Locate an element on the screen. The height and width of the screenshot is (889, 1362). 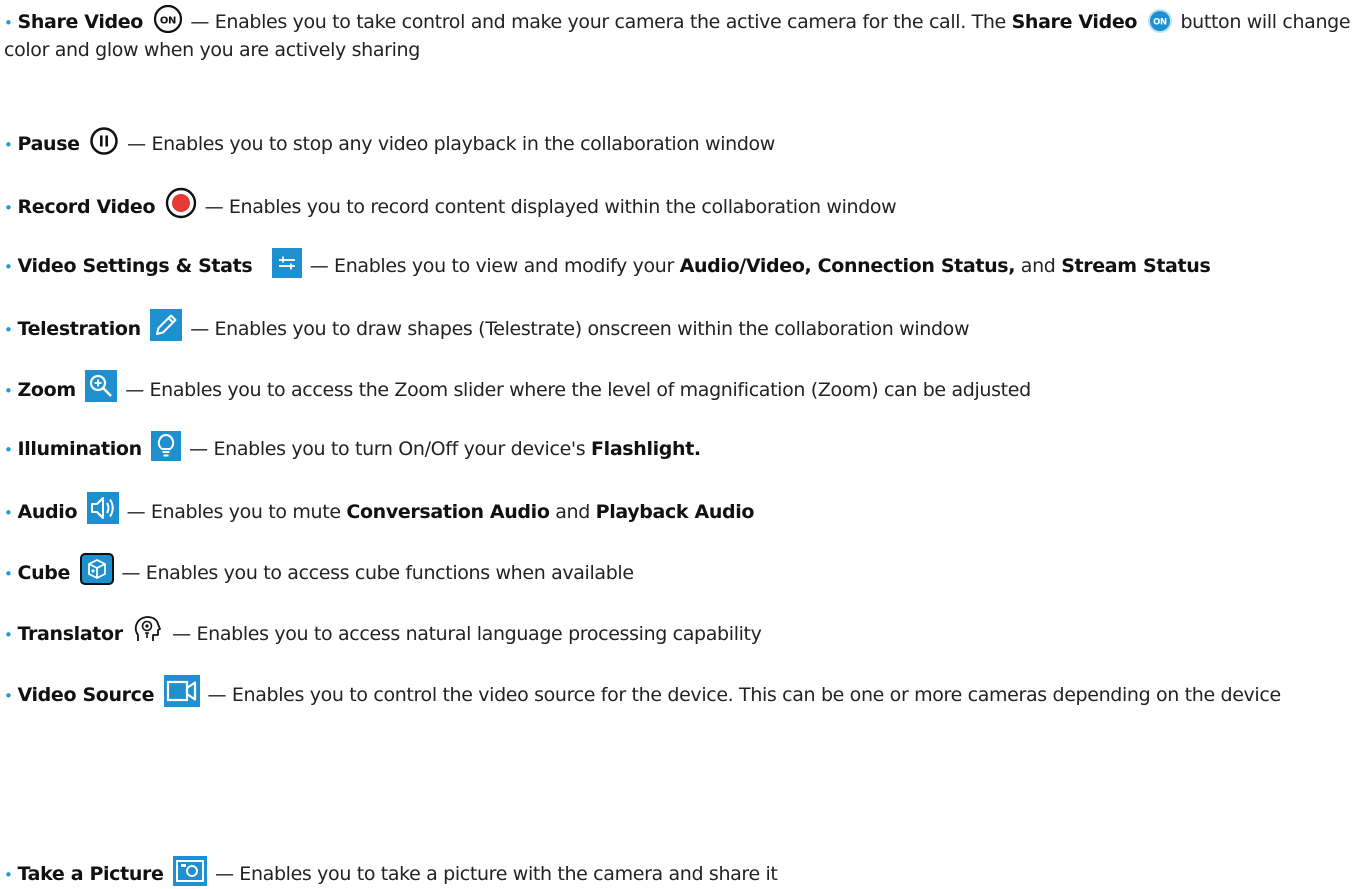
item-bold-text: Audio/Video, Connection Status, is located at coordinates (847, 266).